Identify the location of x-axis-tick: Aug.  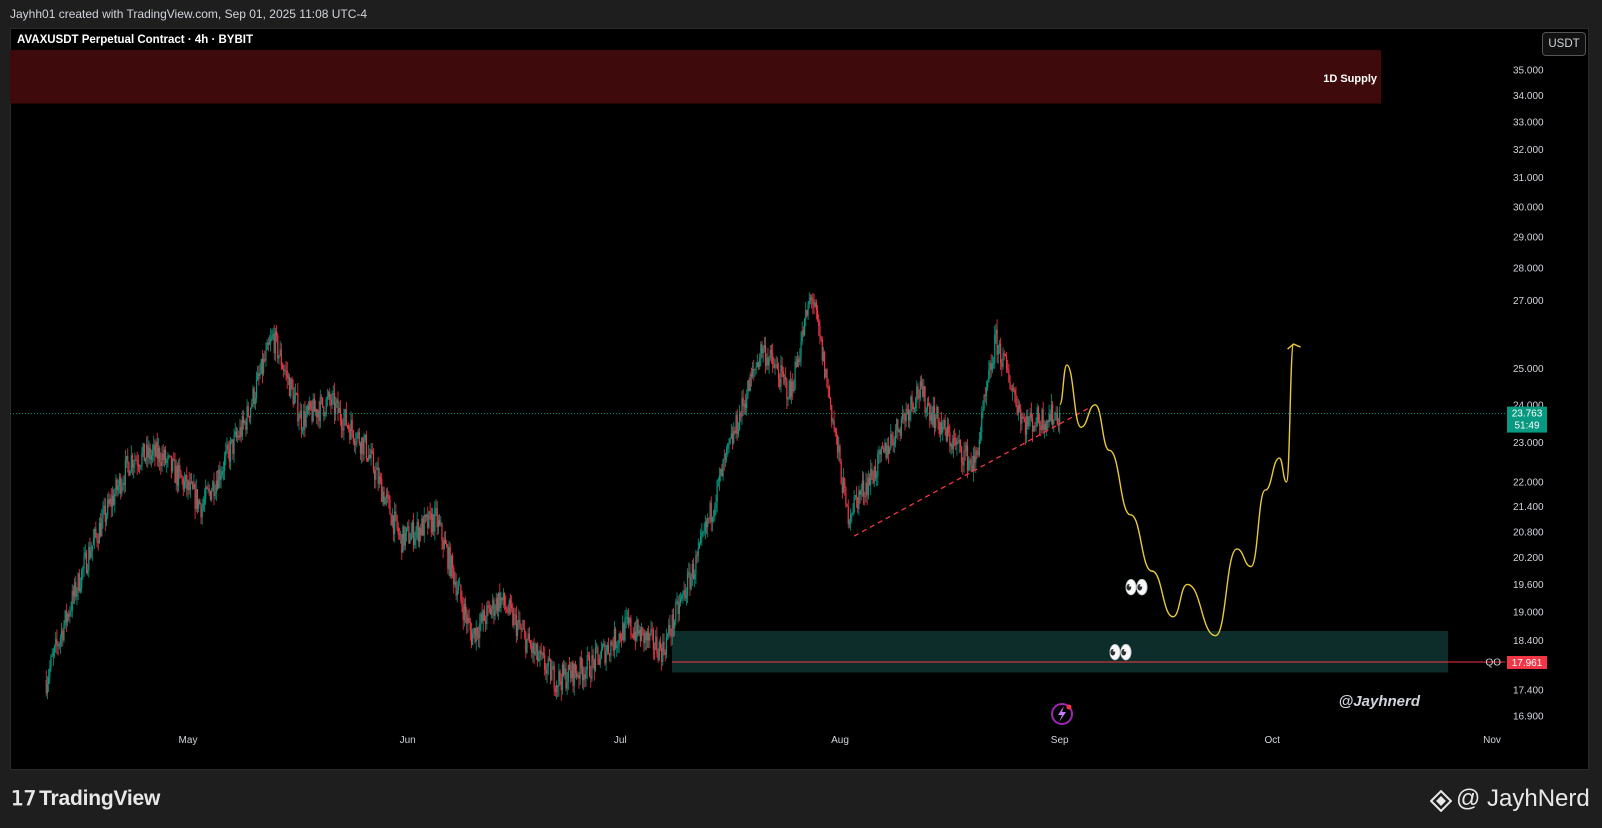
(840, 740).